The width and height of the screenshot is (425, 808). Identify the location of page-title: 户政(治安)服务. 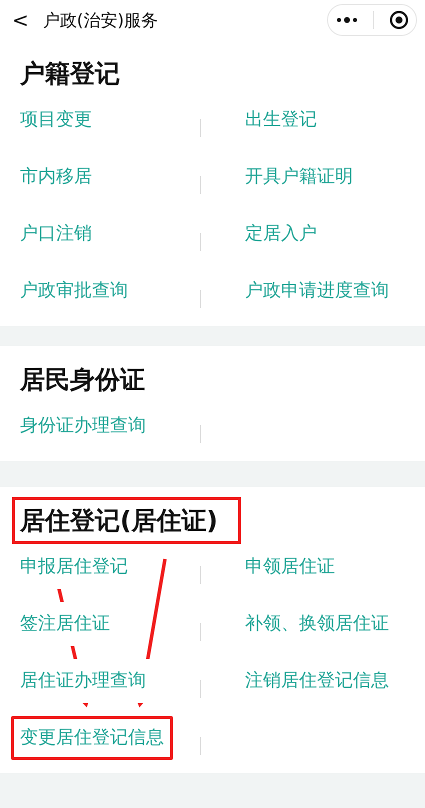
(101, 21).